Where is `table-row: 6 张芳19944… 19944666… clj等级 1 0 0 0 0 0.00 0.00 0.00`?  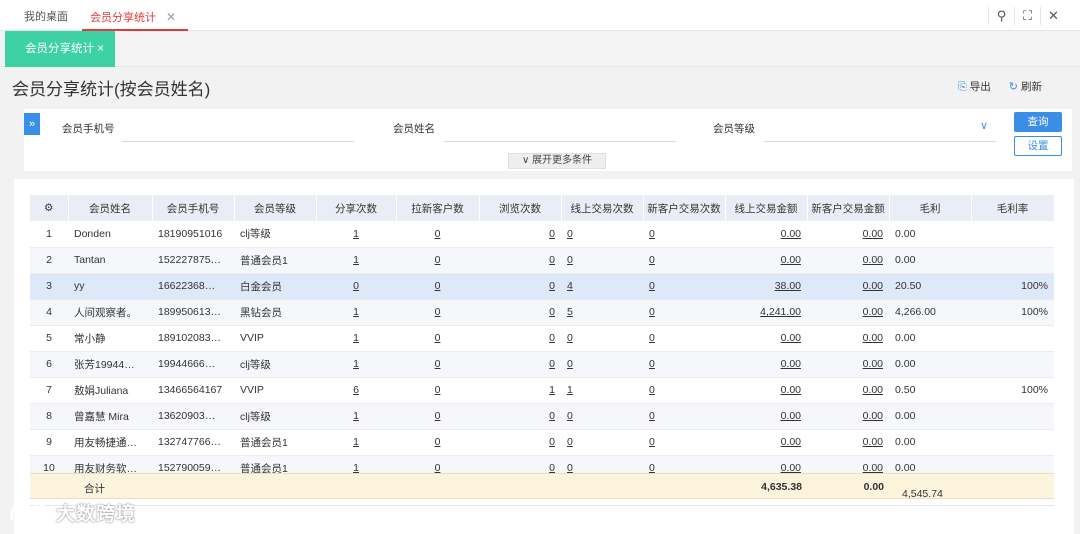
table-row: 6 张芳19944… 19944666… clj等级 1 0 0 0 0 0.00 0.00 0.00 is located at coordinates (542, 364).